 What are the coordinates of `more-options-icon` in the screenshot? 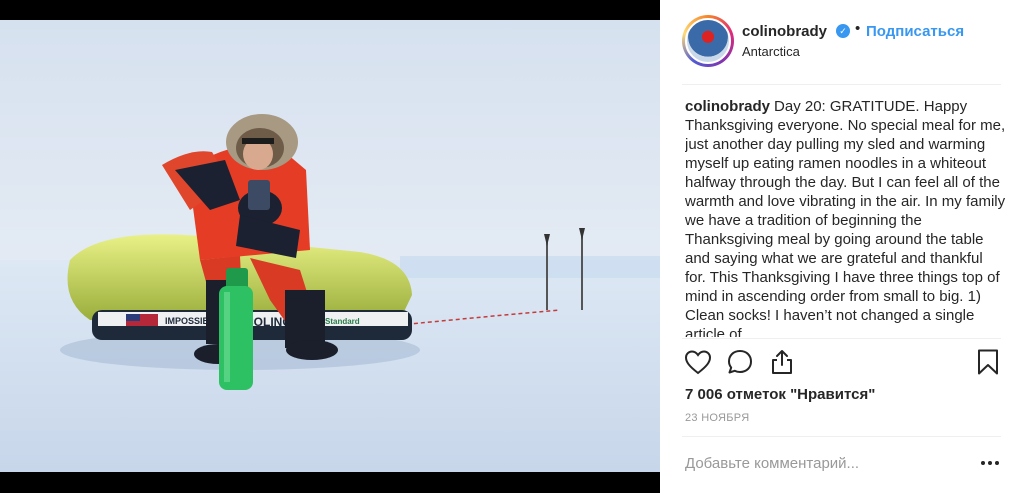 It's located at (990, 463).